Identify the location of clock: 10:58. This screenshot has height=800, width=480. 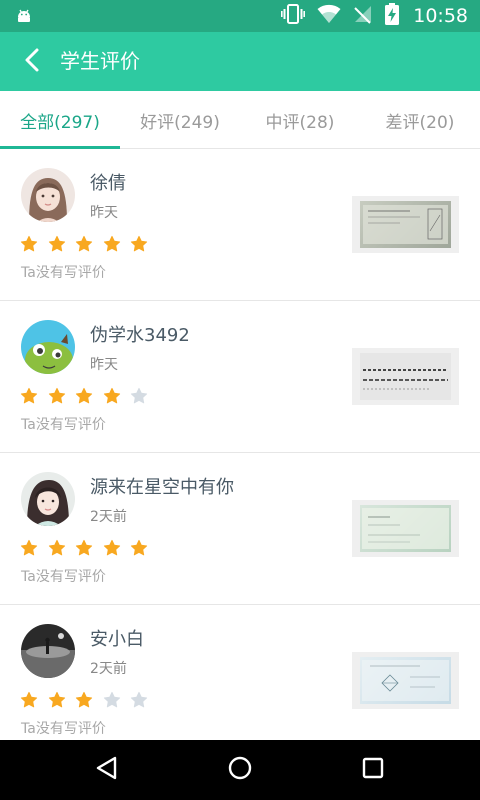
(440, 16).